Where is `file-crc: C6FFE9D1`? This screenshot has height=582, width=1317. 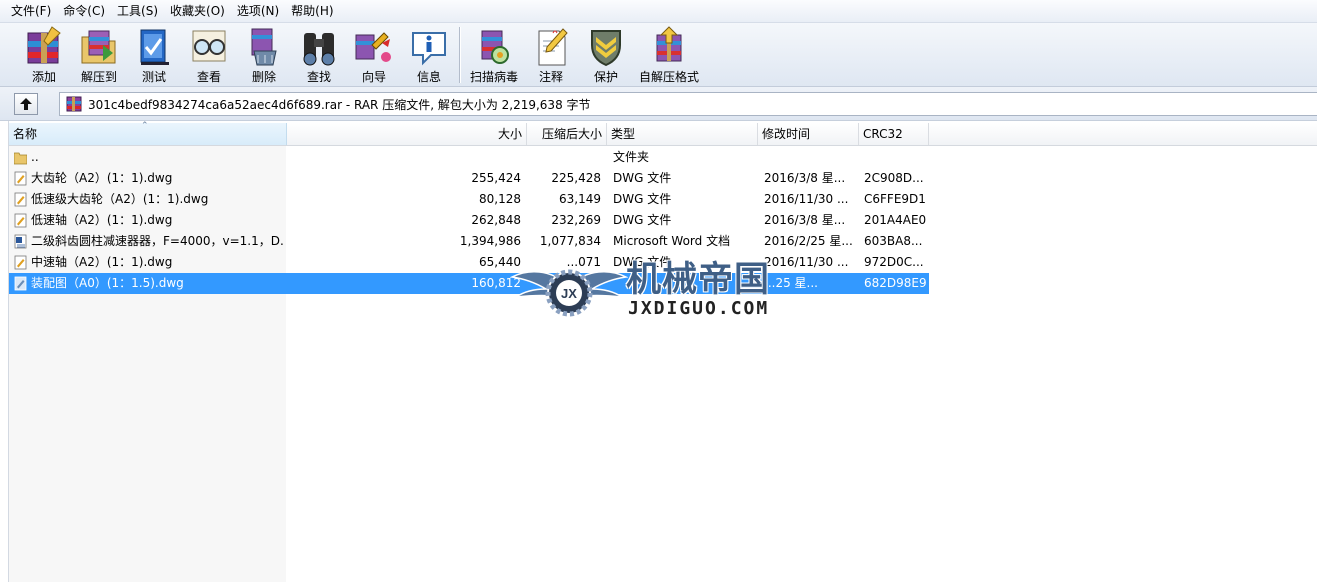
file-crc: C6FFE9D1 is located at coordinates (895, 199).